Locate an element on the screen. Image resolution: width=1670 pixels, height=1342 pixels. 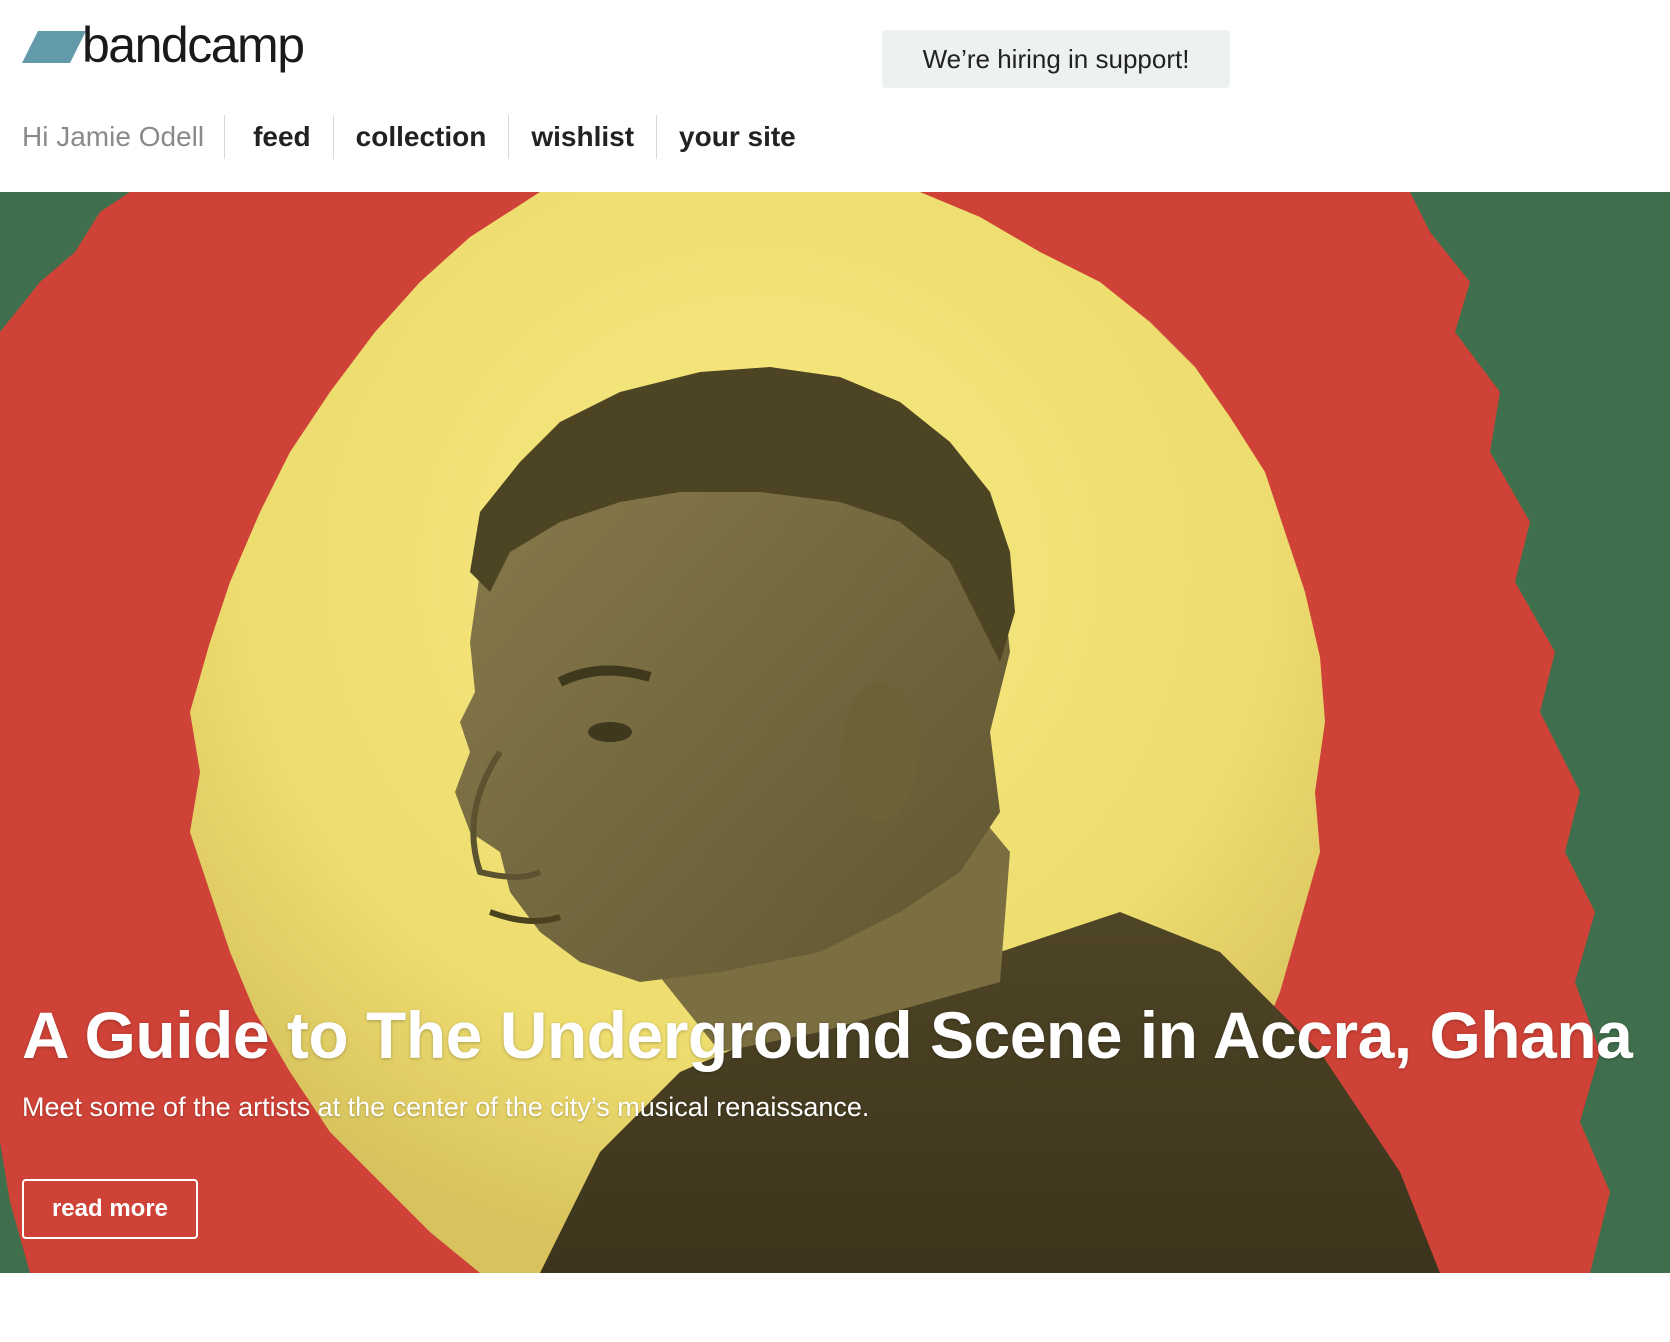
nav-collection: collection is located at coordinates (422, 137).